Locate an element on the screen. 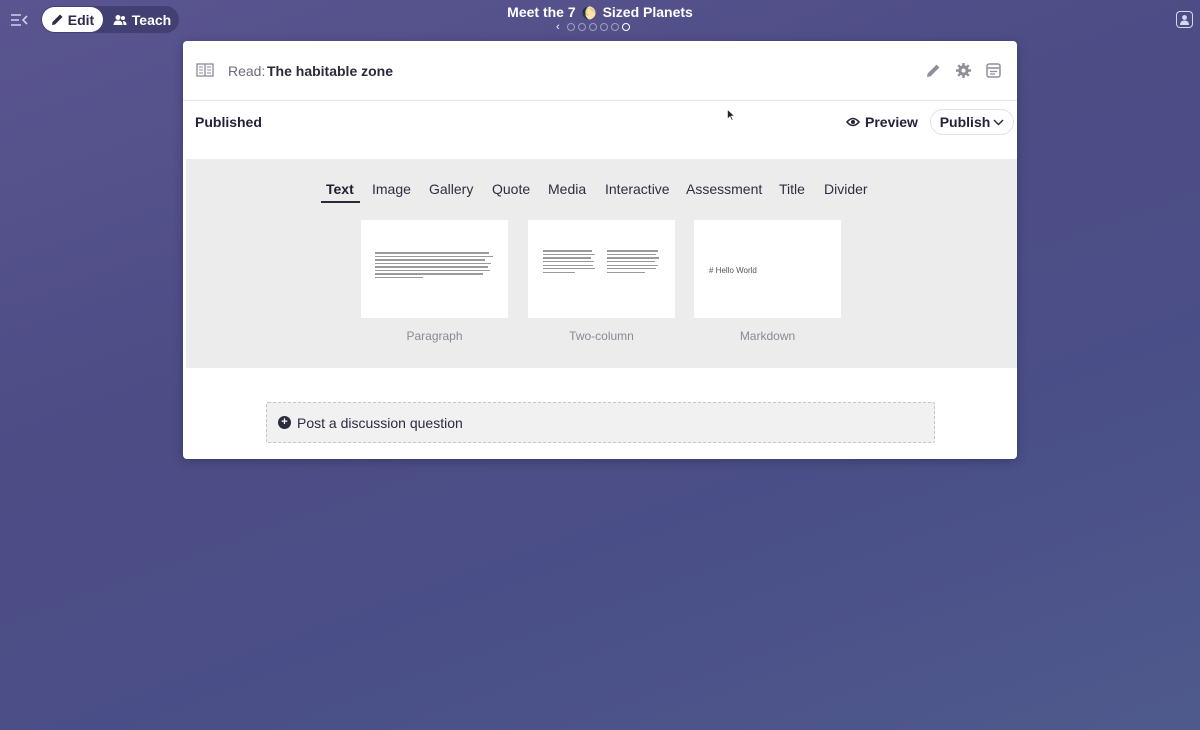 The image size is (1200, 730). tab-assessment: Assessment is located at coordinates (724, 189).